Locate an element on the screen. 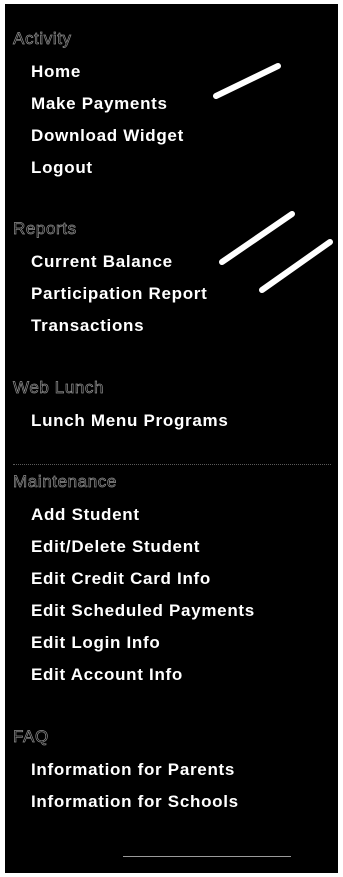 This screenshot has width=343, height=877. nav-item-edit-account-info: Edit Account Info is located at coordinates (107, 675).